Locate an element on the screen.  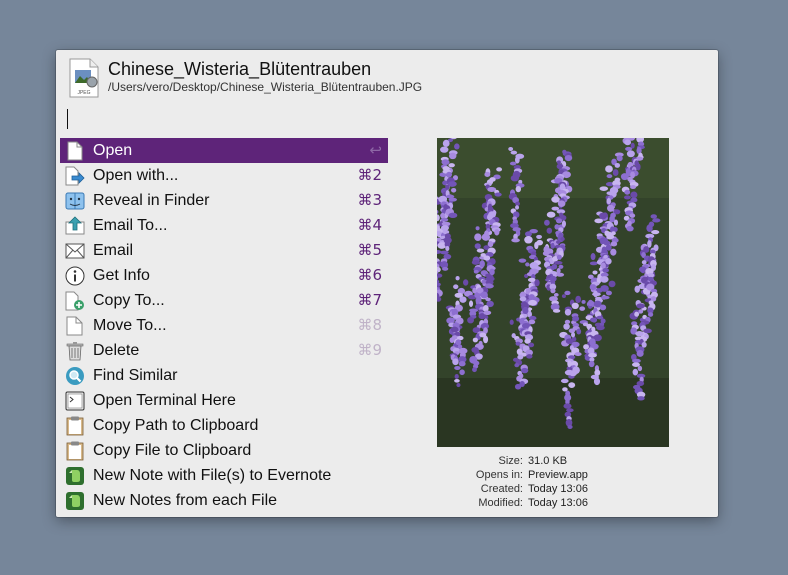
action-item: Find Similar is located at coordinates (224, 375).